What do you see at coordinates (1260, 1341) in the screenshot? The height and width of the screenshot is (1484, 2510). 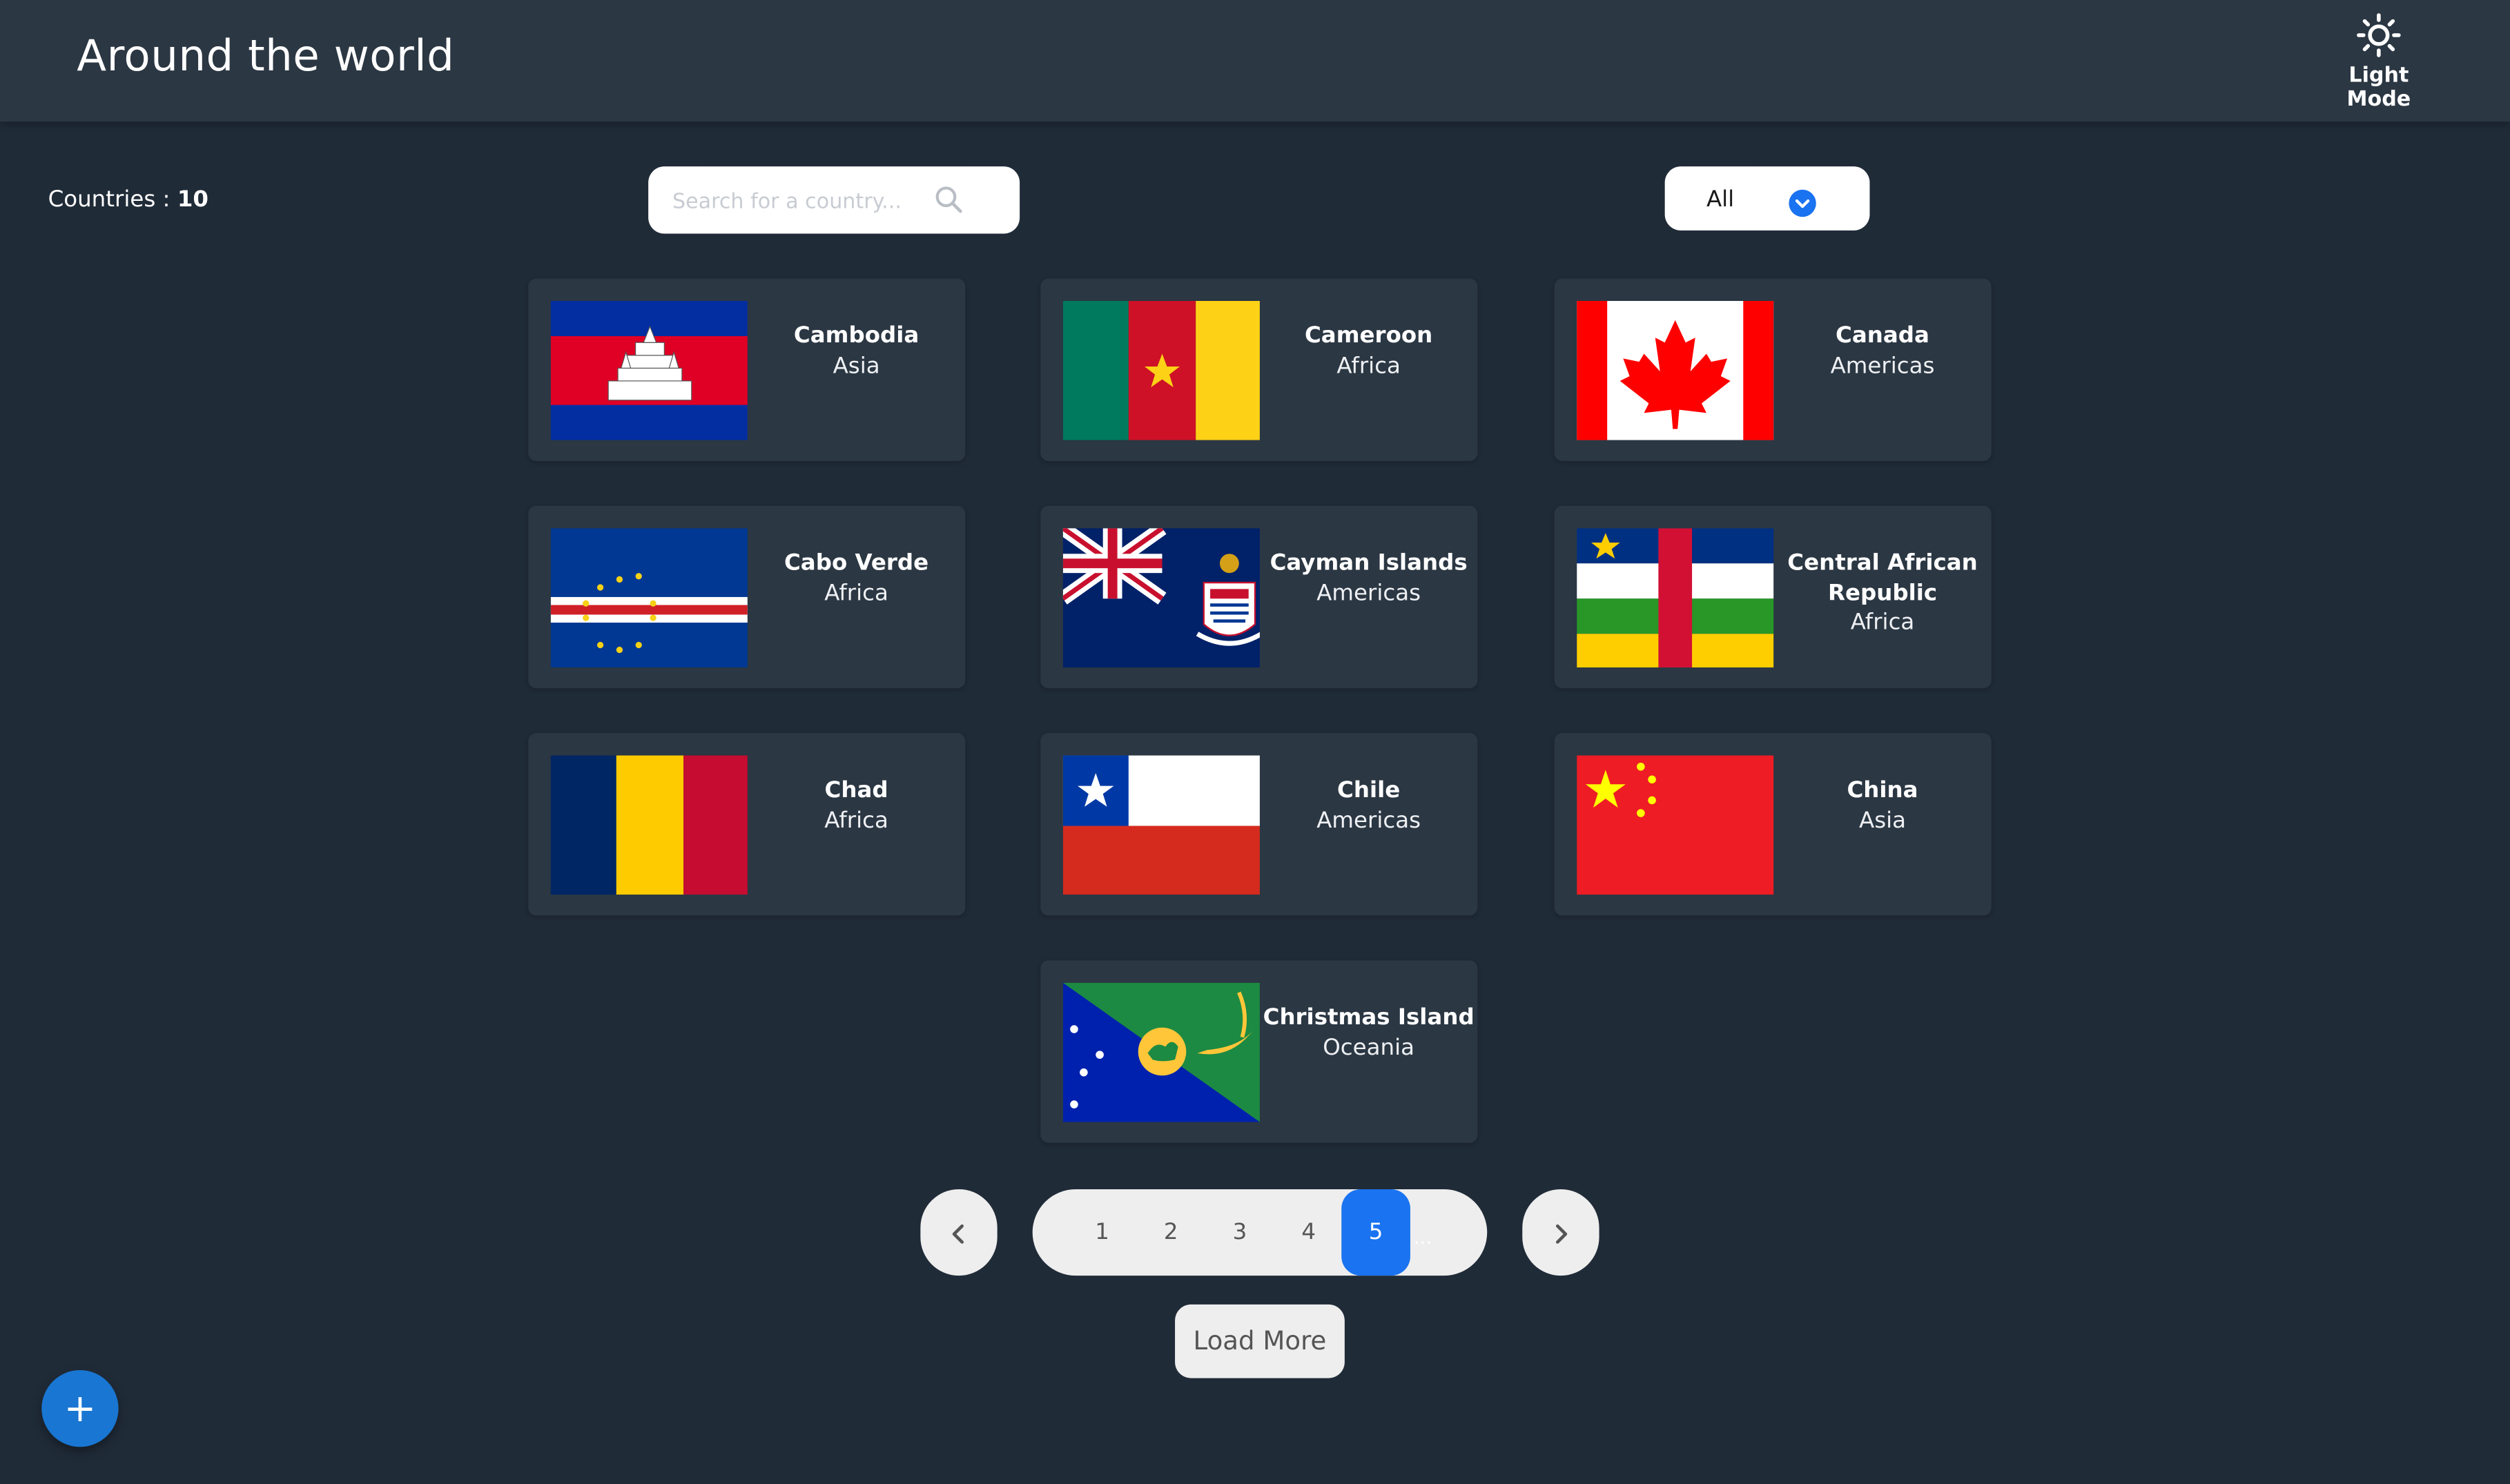 I see `load-more-button: Load More` at bounding box center [1260, 1341].